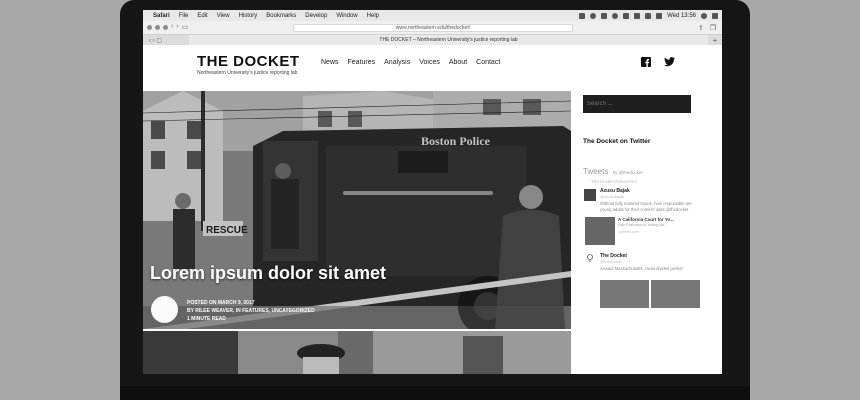  Describe the element at coordinates (615, 15) in the screenshot. I see `time-machine-icon` at that location.